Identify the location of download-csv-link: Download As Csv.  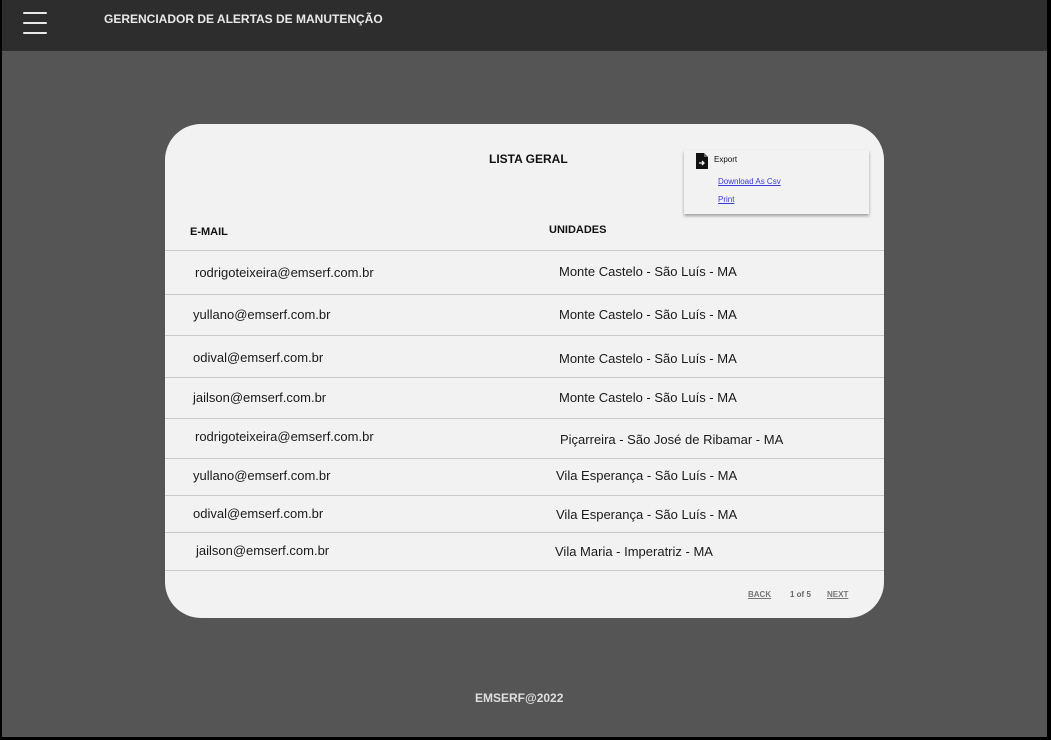
(749, 181).